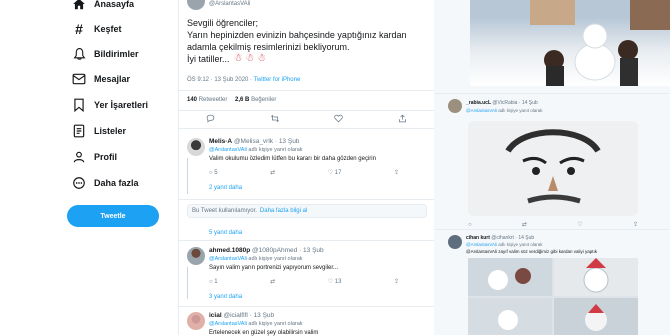 The image size is (670, 336). What do you see at coordinates (192, 100) in the screenshot?
I see `retweet-count: 140` at bounding box center [192, 100].